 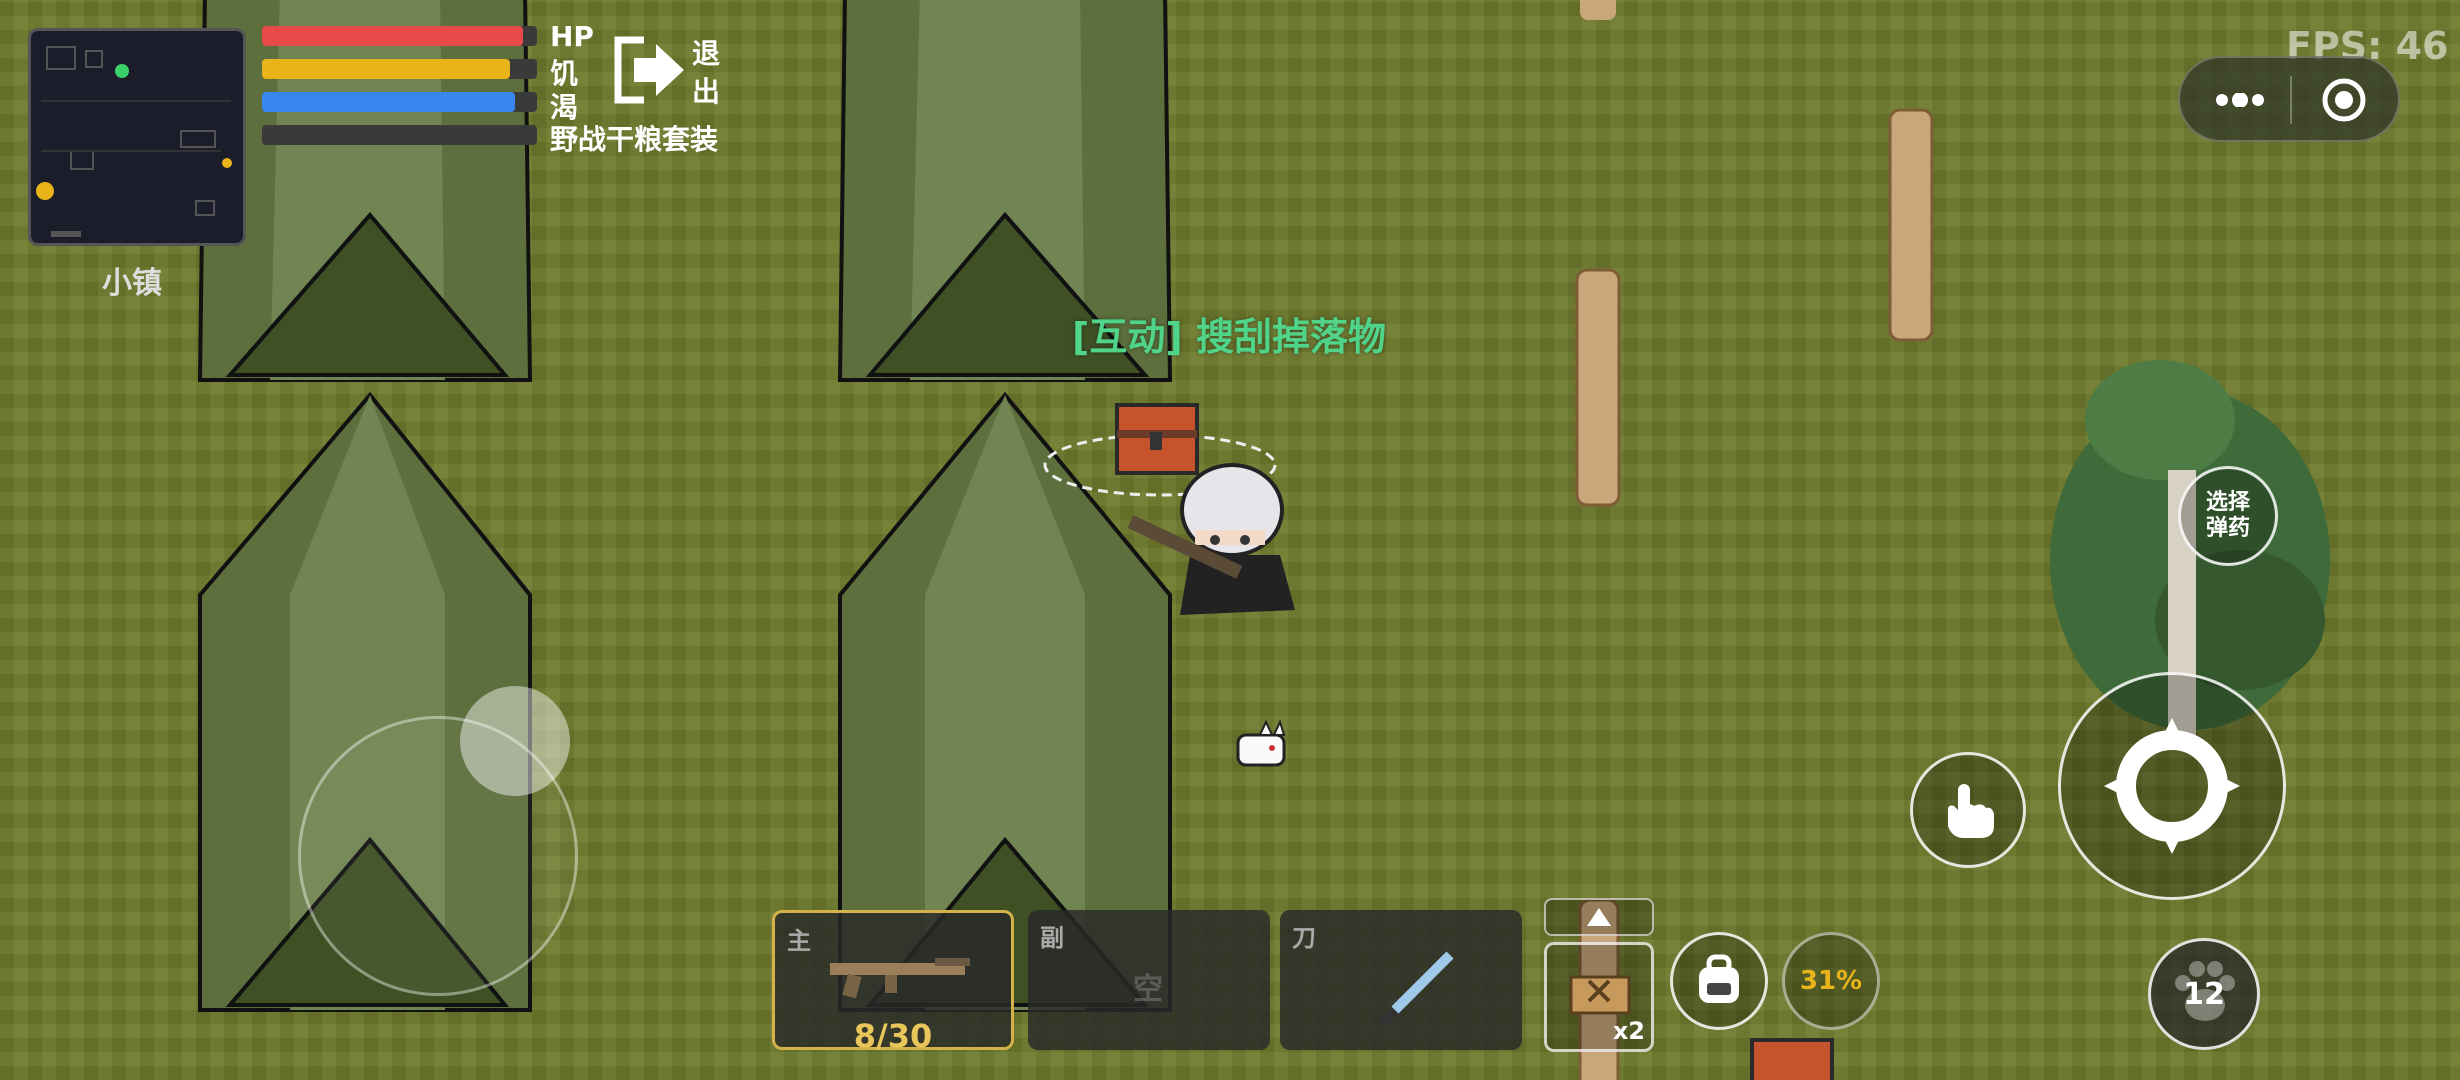 What do you see at coordinates (1415, 990) in the screenshot?
I see `knife-icon` at bounding box center [1415, 990].